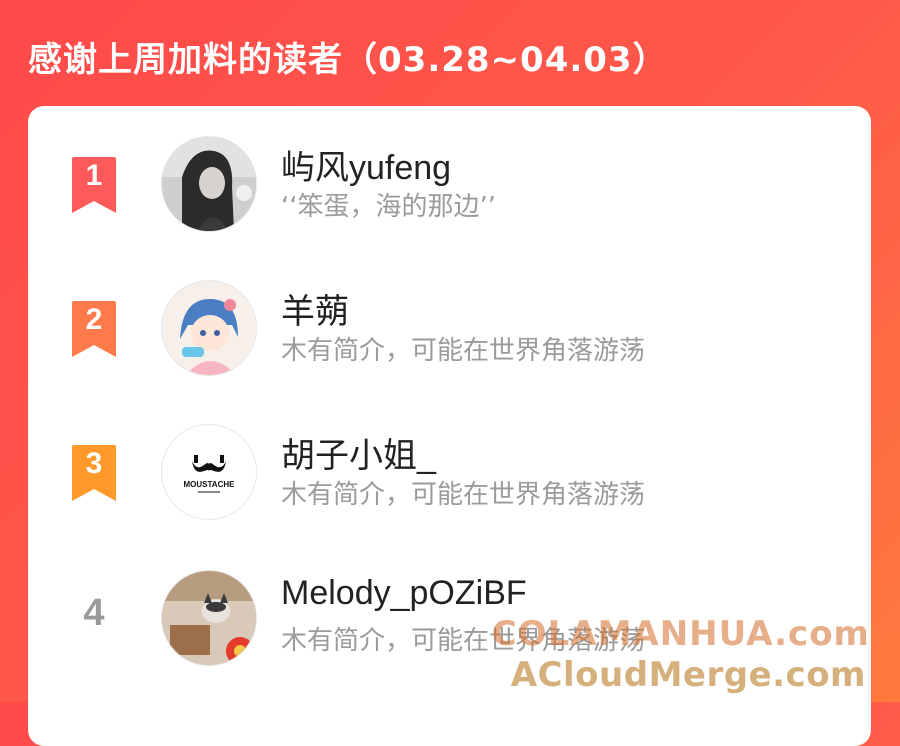 This screenshot has height=746, width=900. Describe the element at coordinates (210, 484) in the screenshot. I see `avatar-logo-text: MOUSTACHE` at that location.